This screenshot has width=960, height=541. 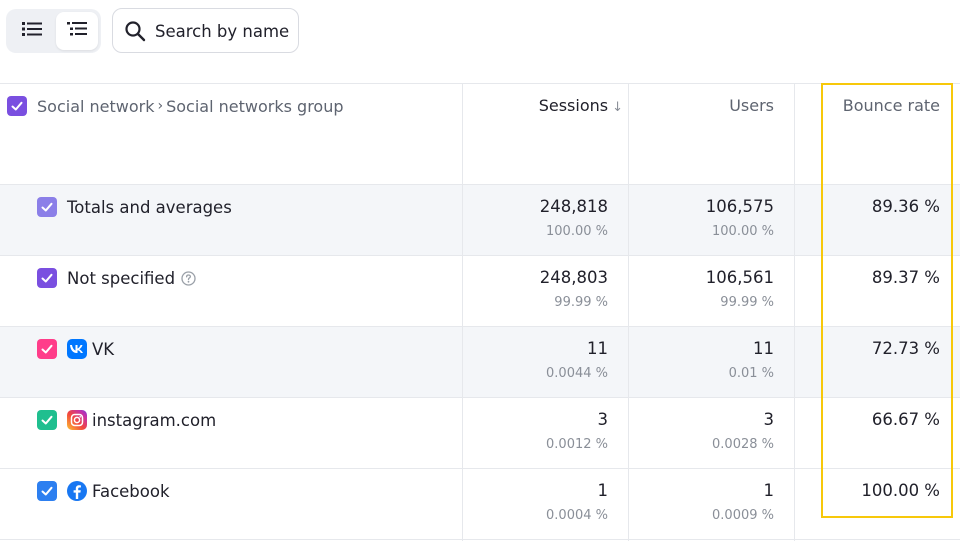 What do you see at coordinates (577, 361) in the screenshot?
I see `sessions-cell: 11 0.0044 %` at bounding box center [577, 361].